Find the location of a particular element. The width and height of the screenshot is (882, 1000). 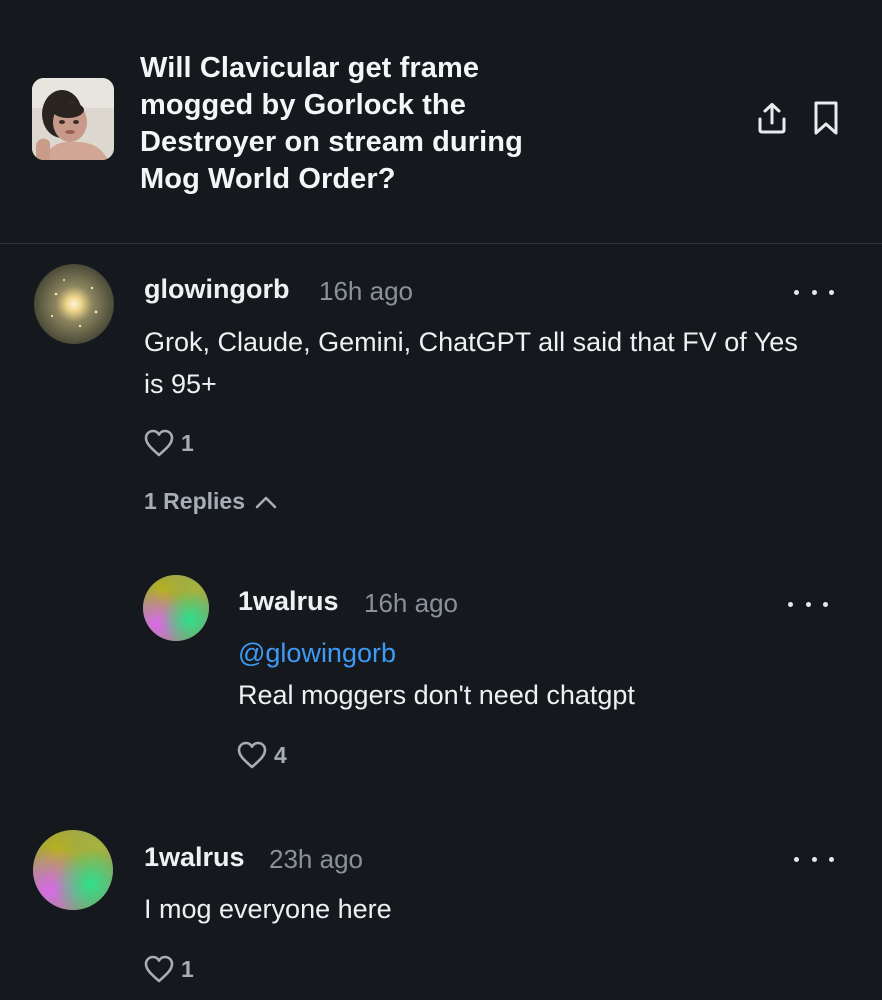

chevron-up-icon is located at coordinates (266, 502).